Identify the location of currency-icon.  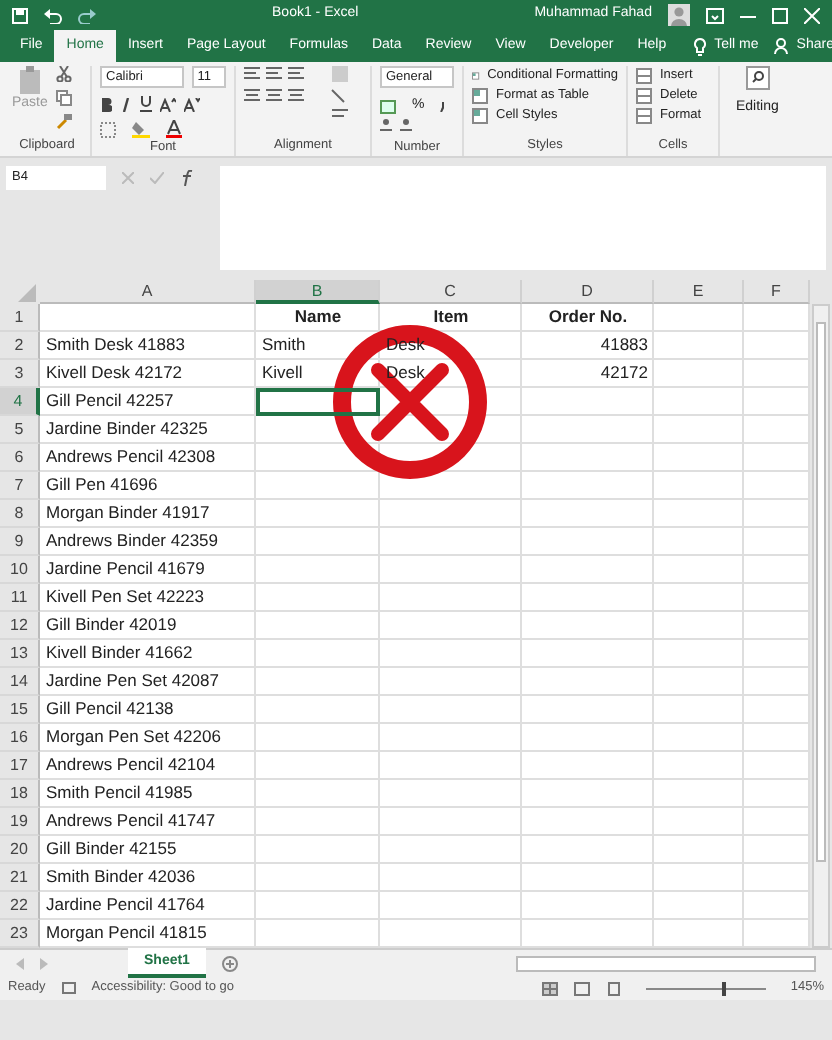
(388, 106).